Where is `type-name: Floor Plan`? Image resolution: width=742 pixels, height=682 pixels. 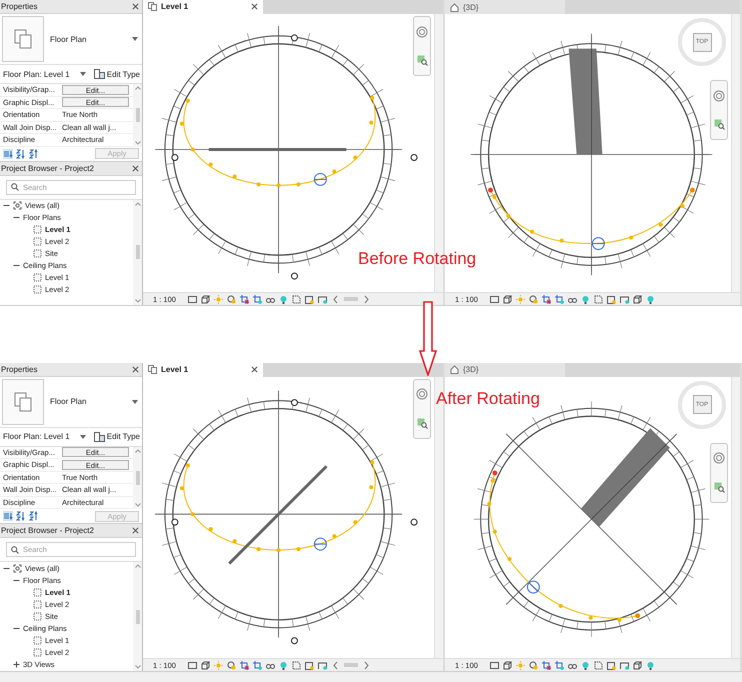 type-name: Floor Plan is located at coordinates (69, 39).